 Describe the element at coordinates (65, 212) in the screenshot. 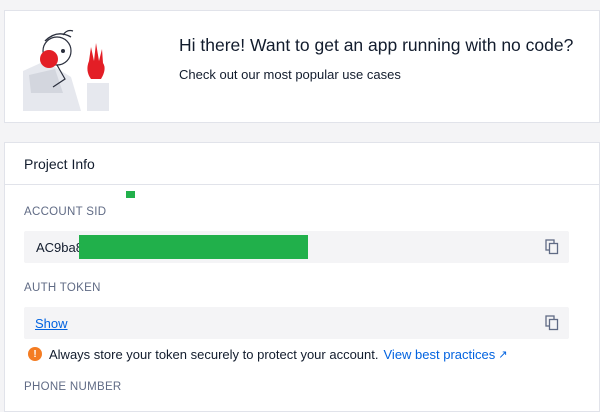

I see `account-sid-label: ACCOUNT SID` at that location.